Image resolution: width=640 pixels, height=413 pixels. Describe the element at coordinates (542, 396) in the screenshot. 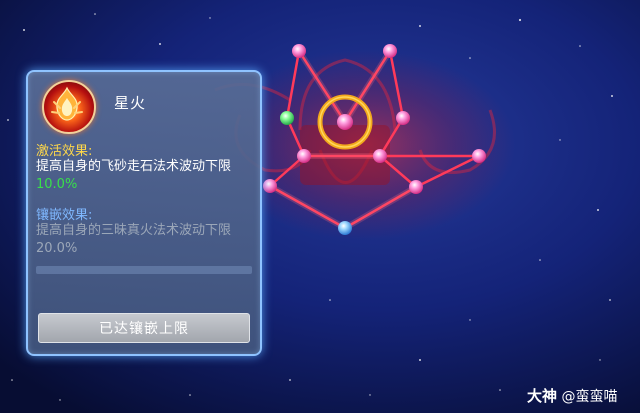

I see `watermark-brand: 大神` at that location.